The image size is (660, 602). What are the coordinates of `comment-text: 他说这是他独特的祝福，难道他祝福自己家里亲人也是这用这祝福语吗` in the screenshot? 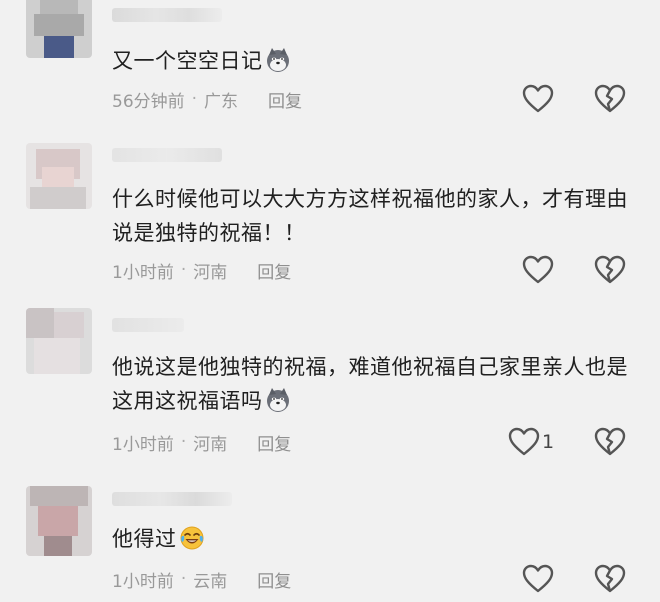 It's located at (372, 384).